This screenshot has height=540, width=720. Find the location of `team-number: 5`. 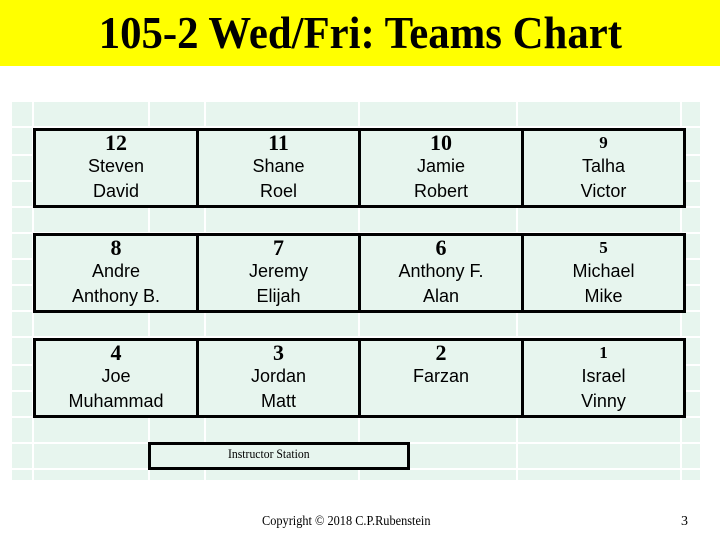

team-number: 5 is located at coordinates (603, 247).